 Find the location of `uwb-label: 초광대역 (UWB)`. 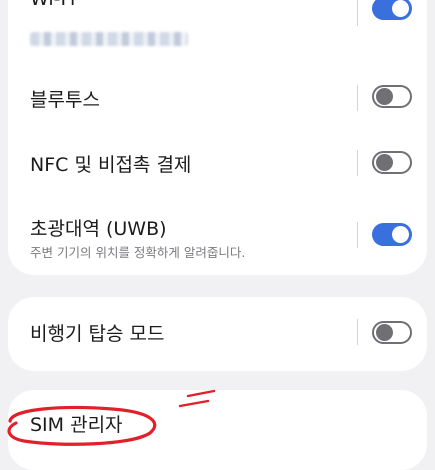

uwb-label: 초광대역 (UWB) is located at coordinates (98, 229).